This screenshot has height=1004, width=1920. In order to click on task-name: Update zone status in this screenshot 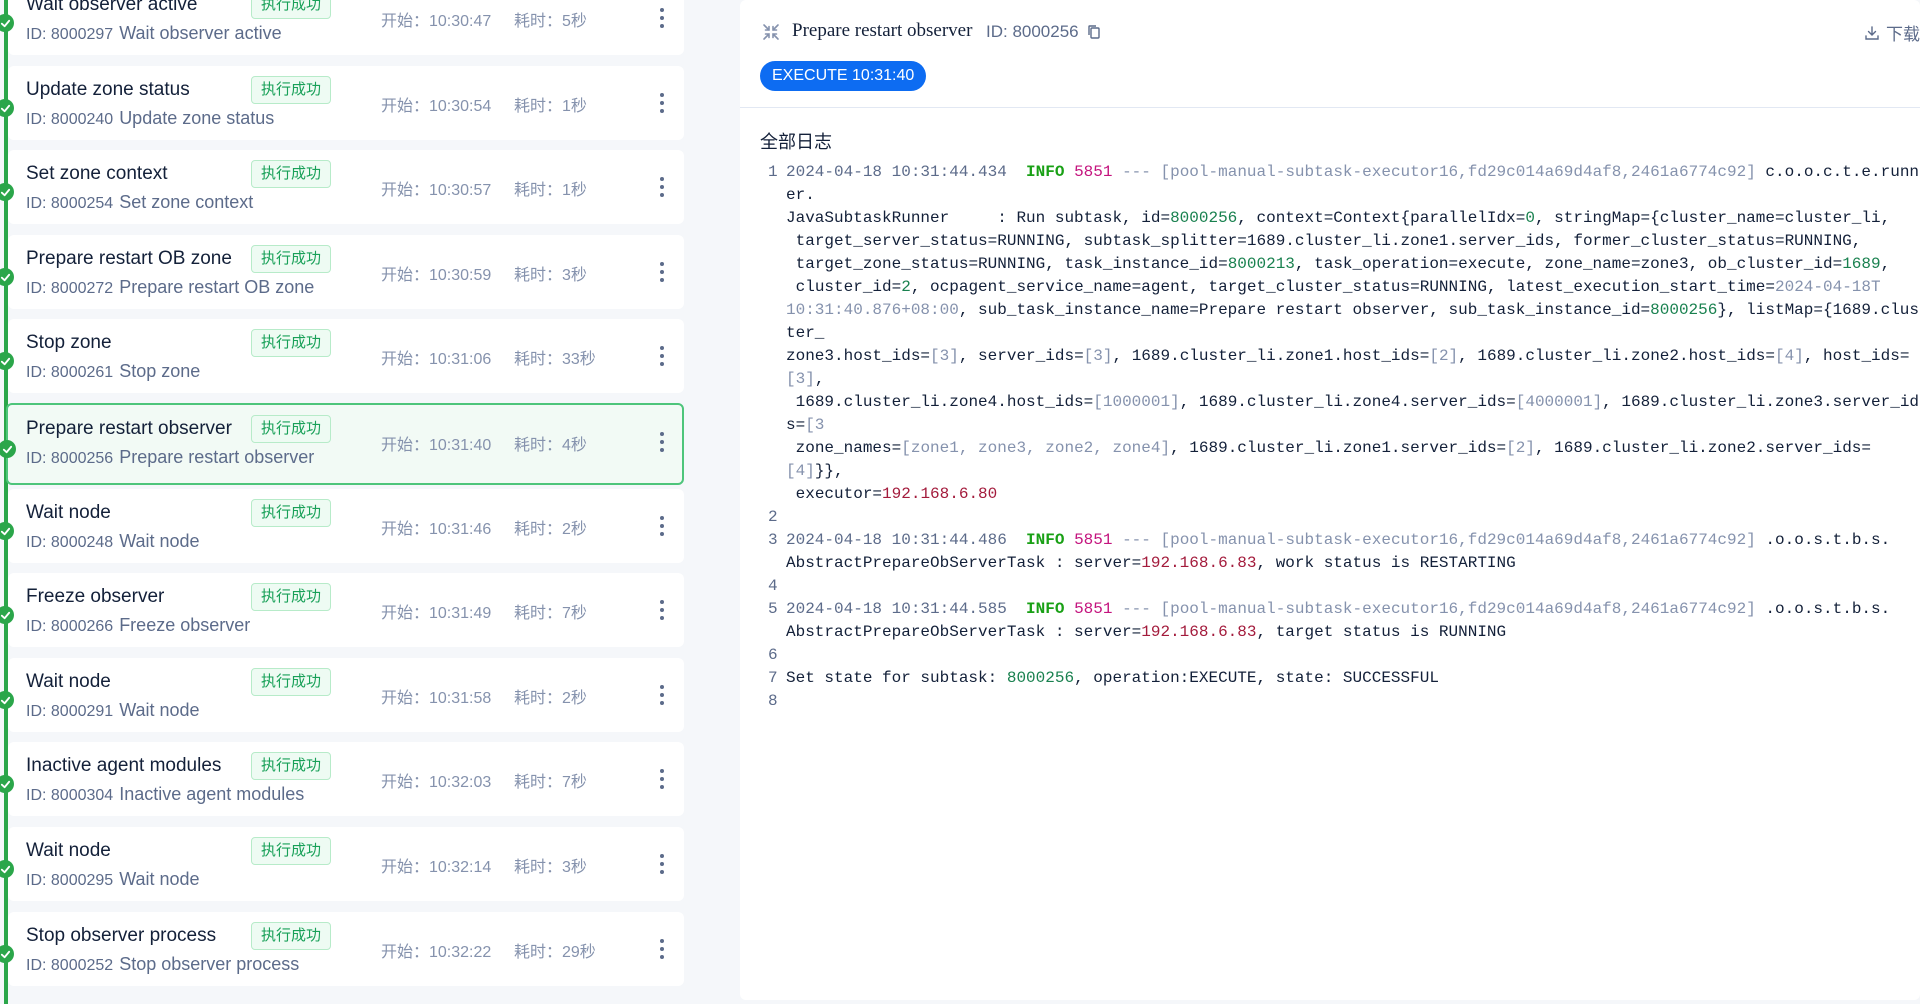, I will do `click(108, 89)`.